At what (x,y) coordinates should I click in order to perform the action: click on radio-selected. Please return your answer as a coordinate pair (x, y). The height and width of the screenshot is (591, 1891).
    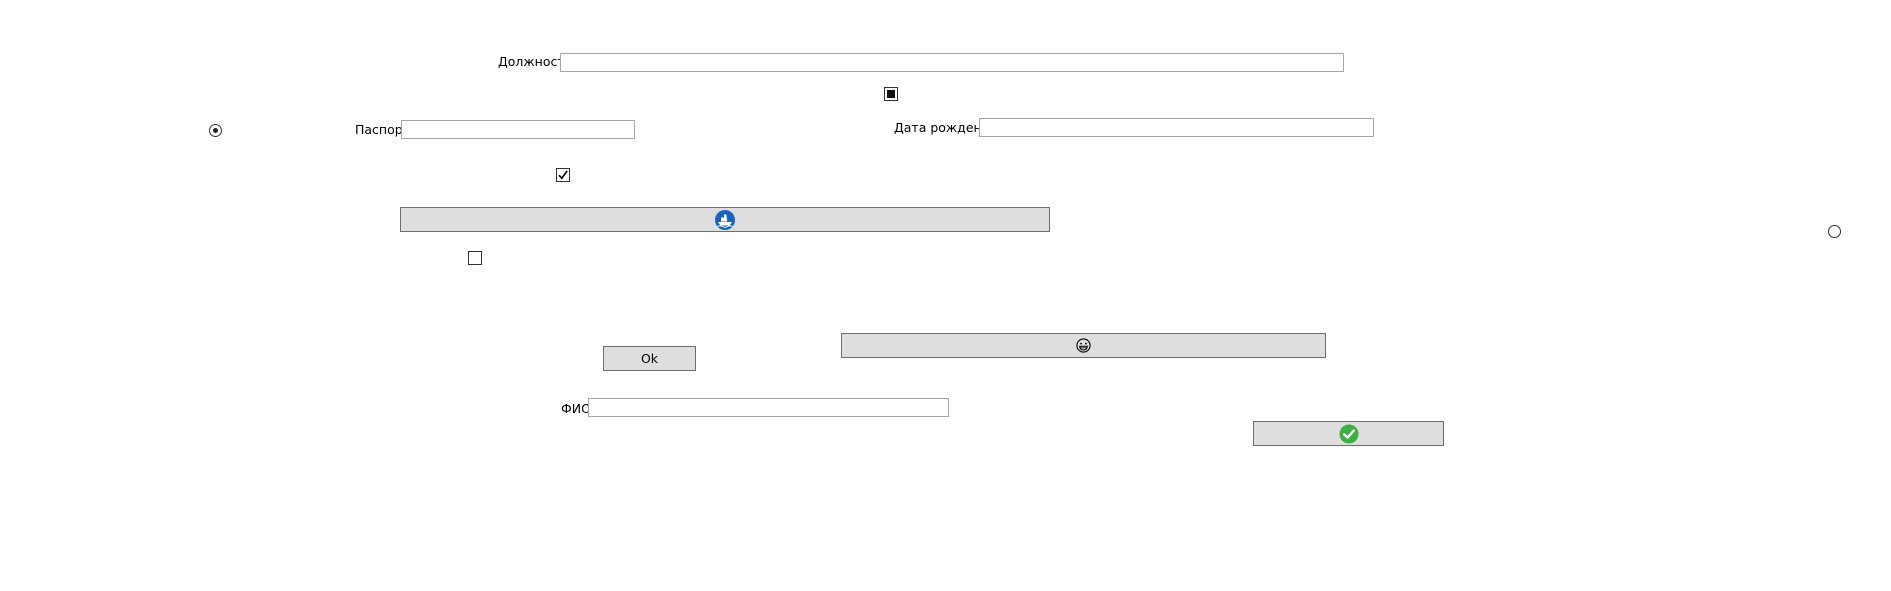
    Looking at the image, I should click on (215, 130).